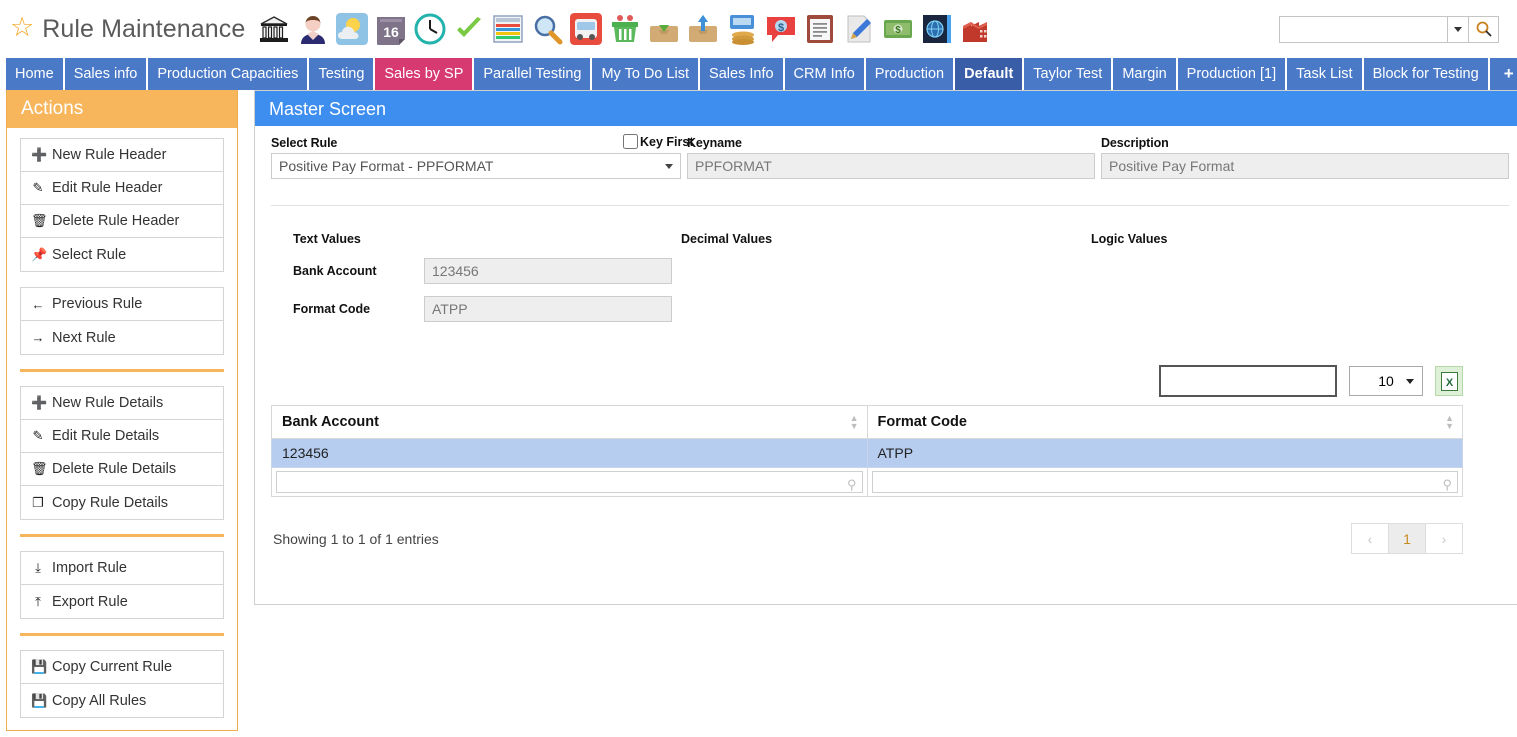  What do you see at coordinates (586, 29) in the screenshot?
I see `truck-icon` at bounding box center [586, 29].